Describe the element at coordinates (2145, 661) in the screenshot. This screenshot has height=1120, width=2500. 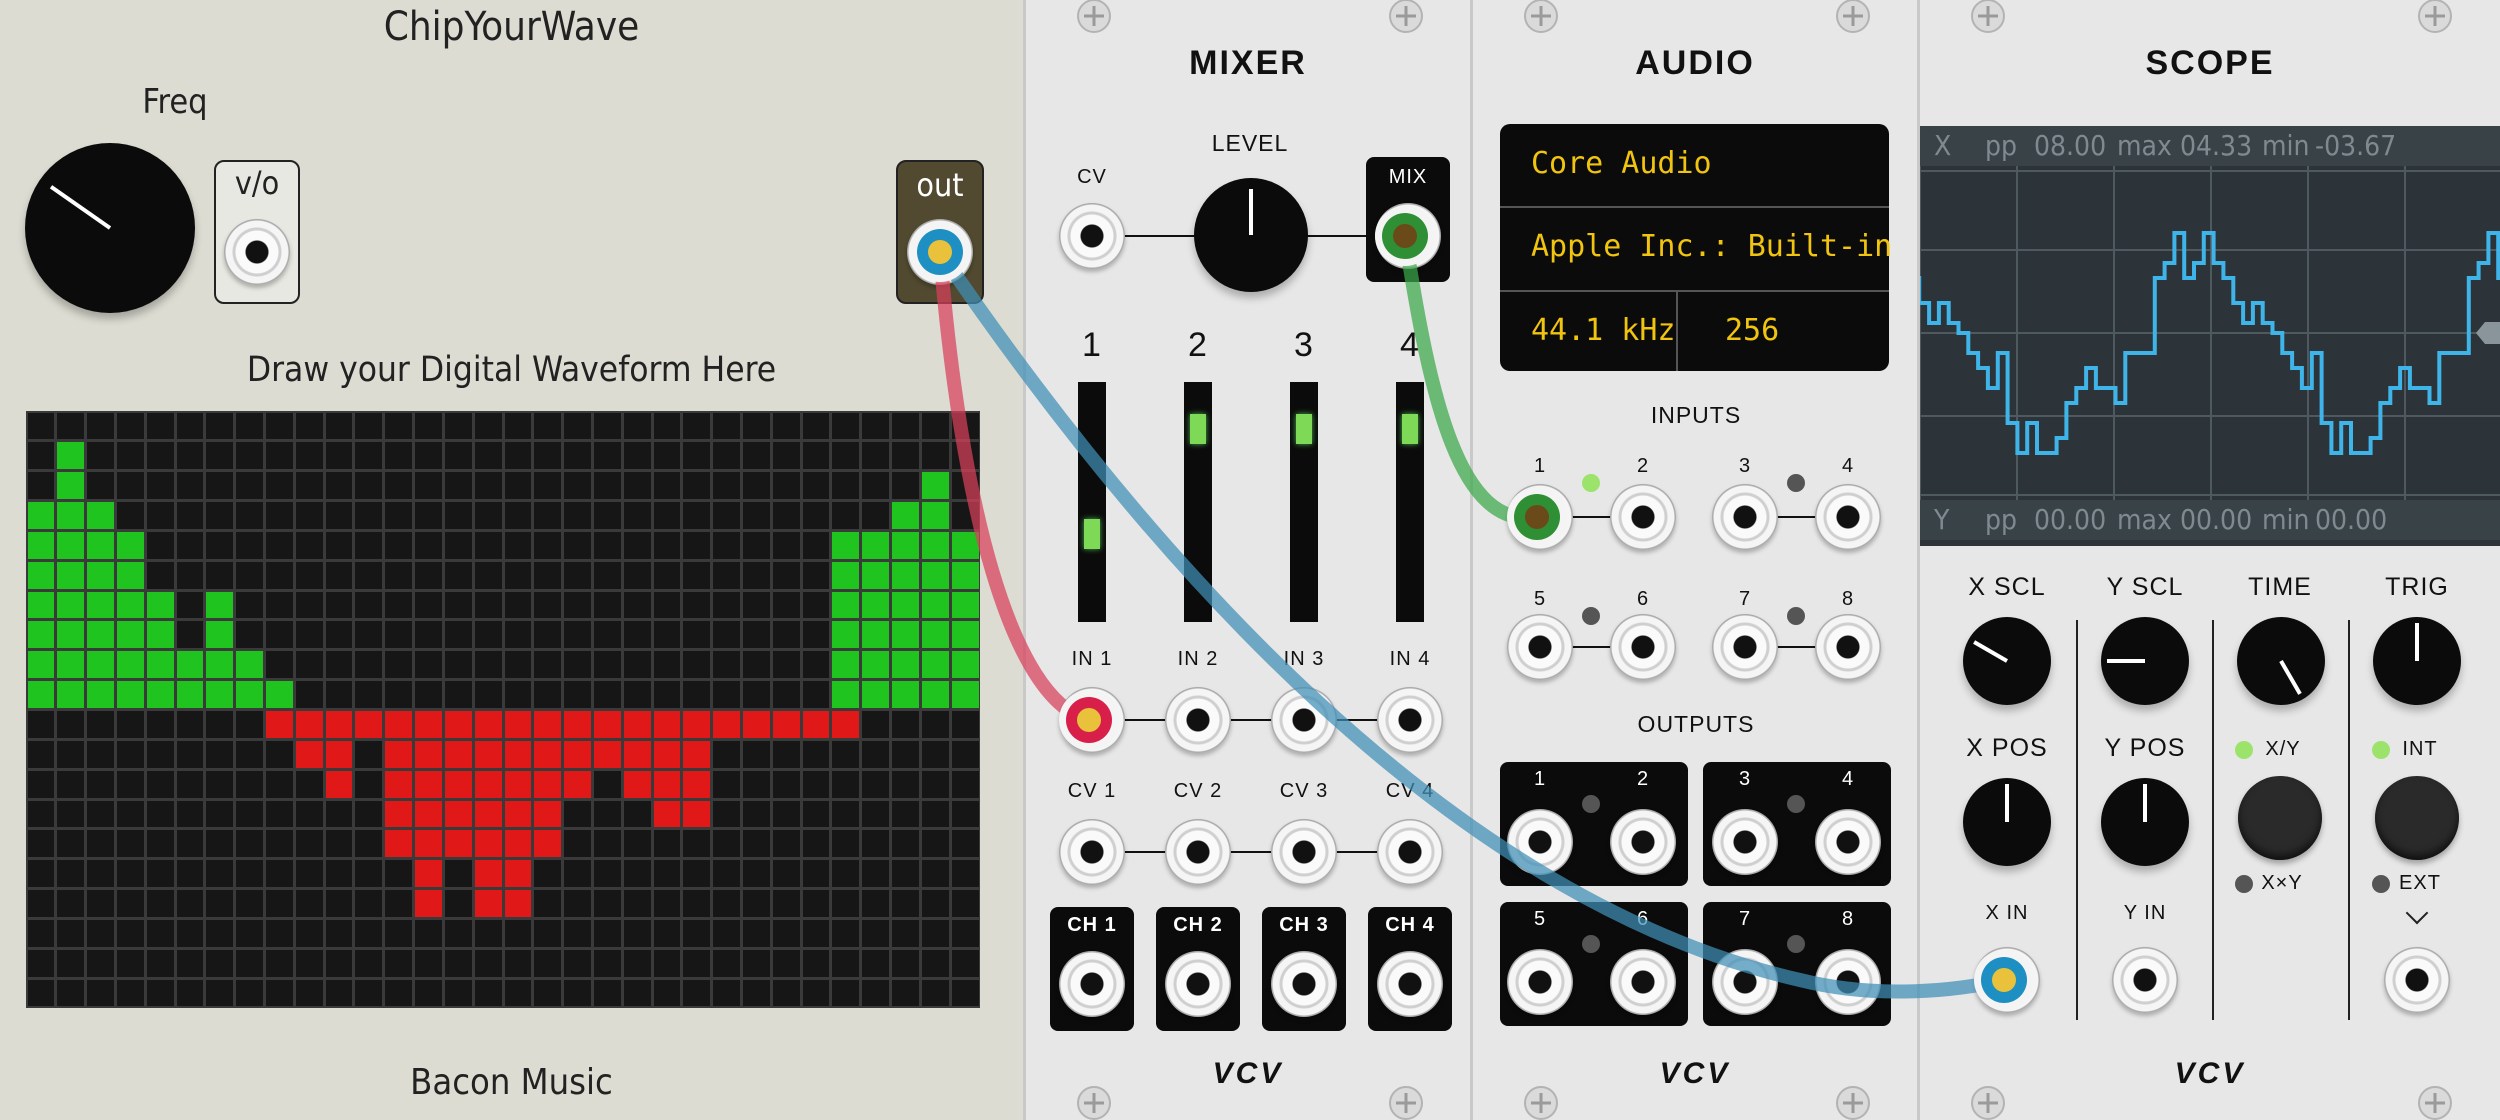
I see `y-scale-knob` at that location.